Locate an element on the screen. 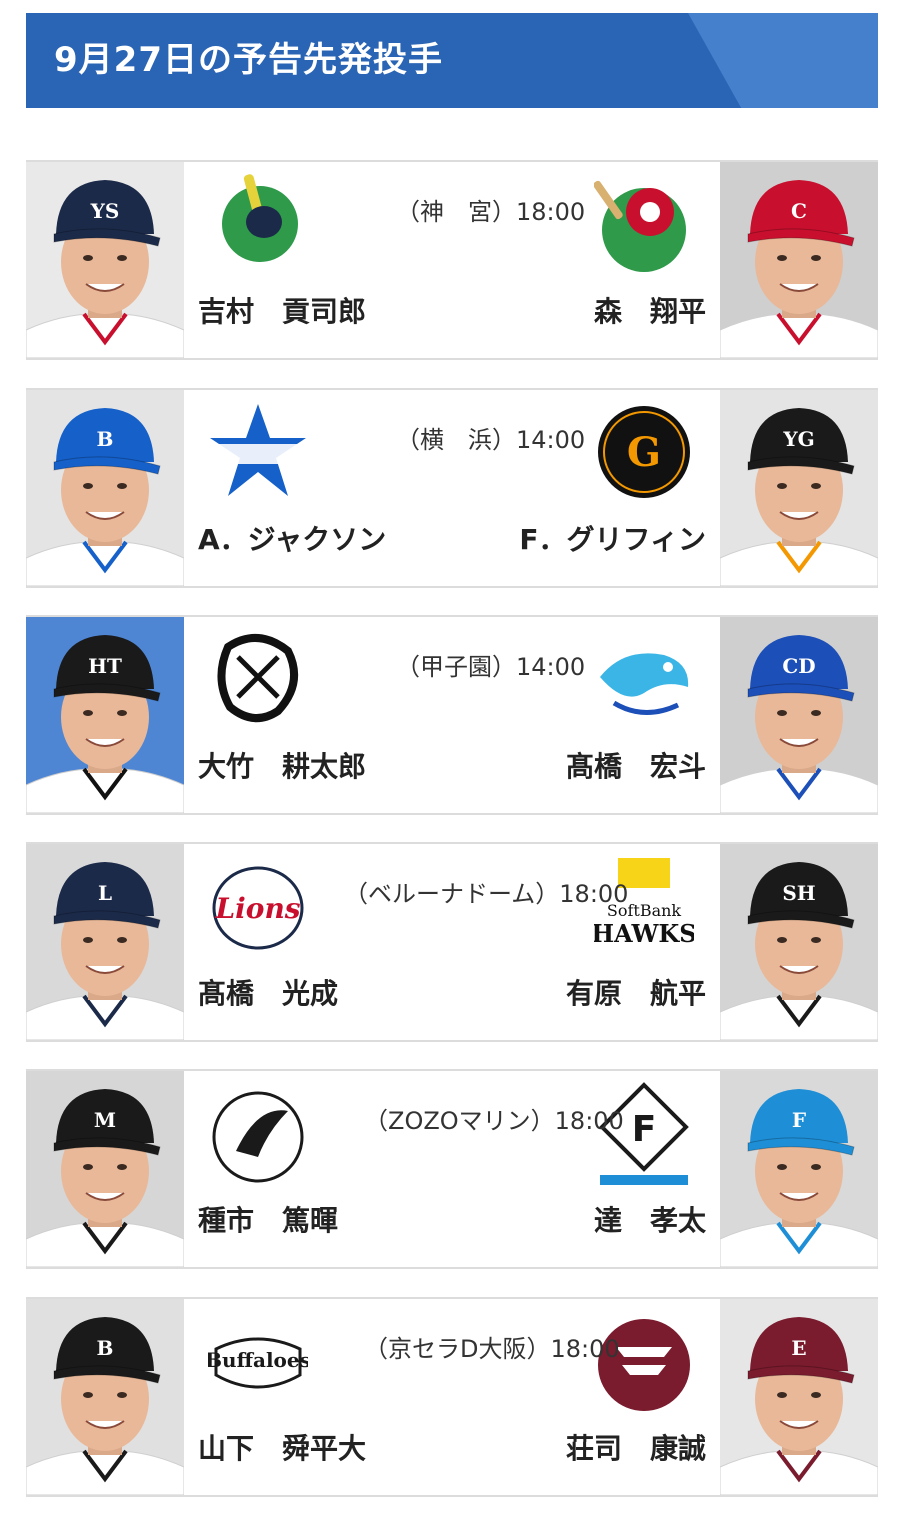 The image size is (904, 1517). game-card: HT CD （甲子園）14:00 大竹 耕太郎 髙橋 宏斗 is located at coordinates (452, 715).